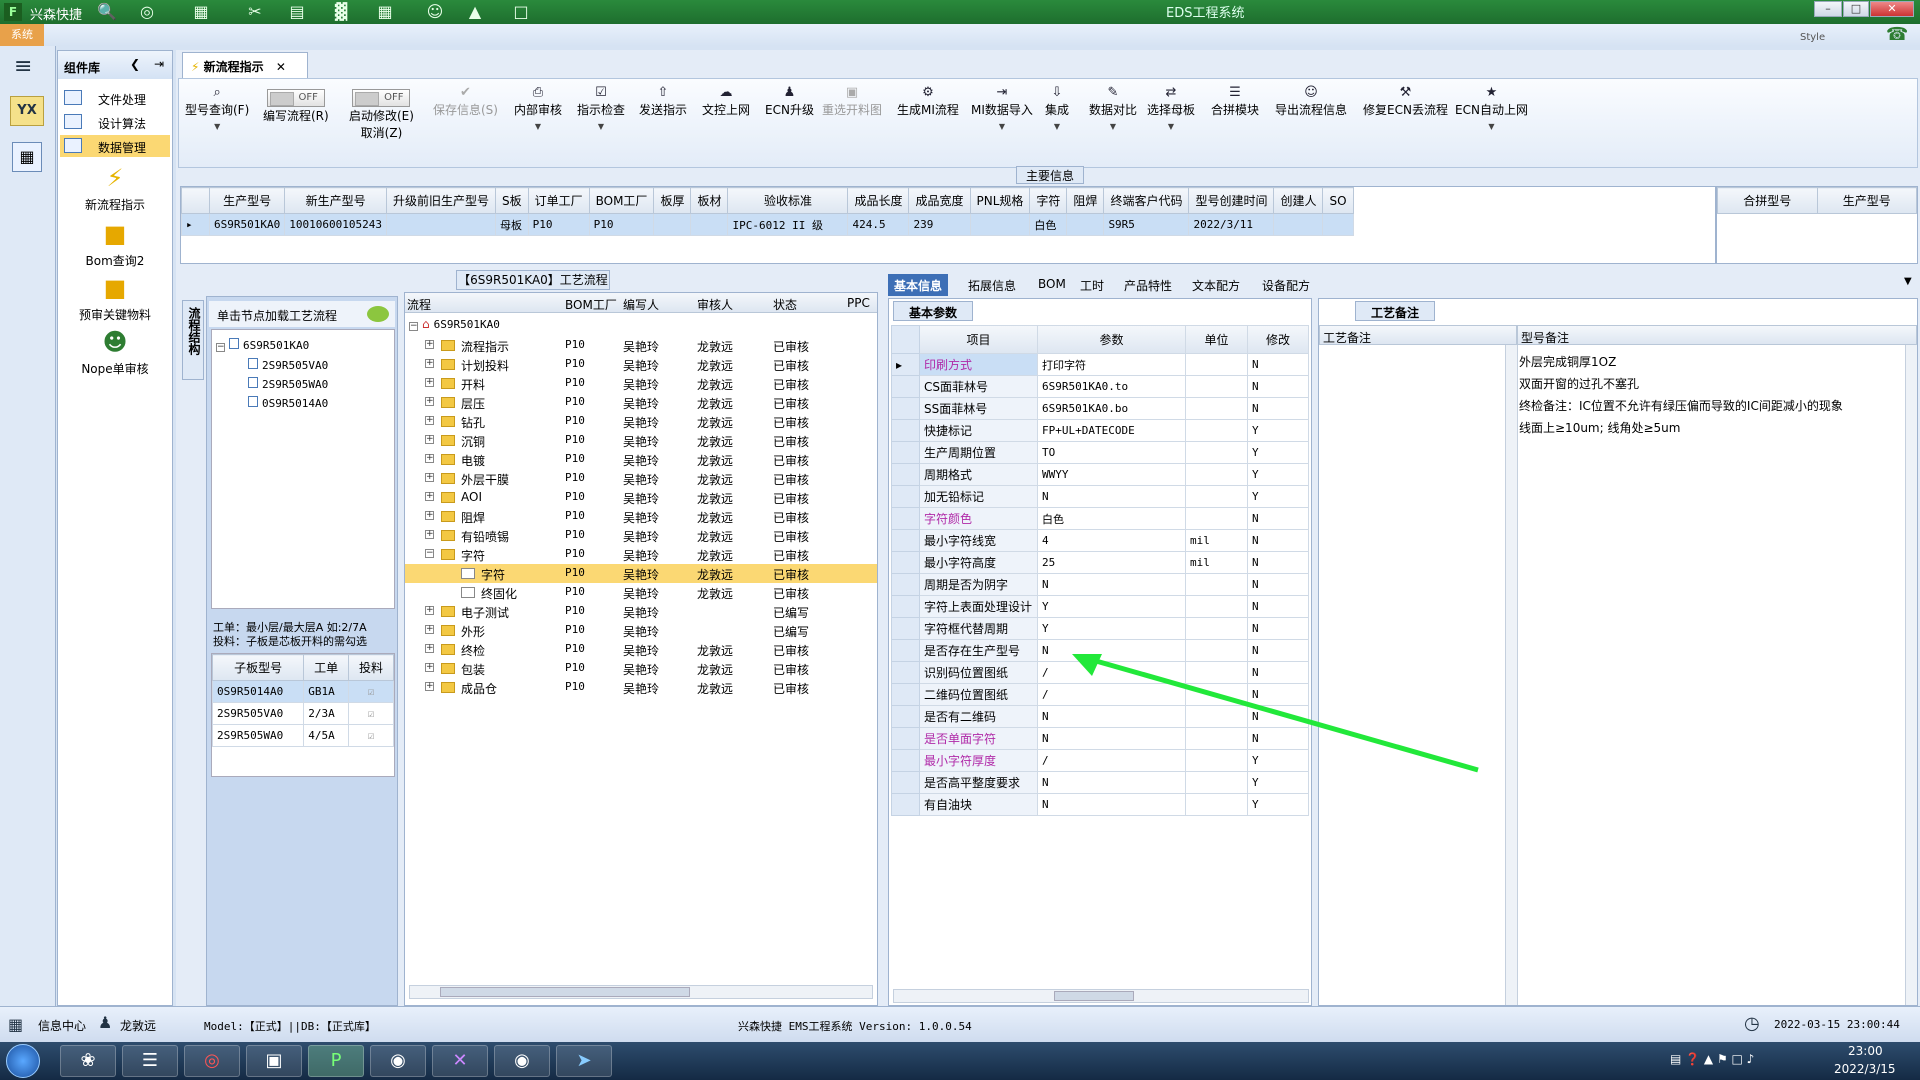 The height and width of the screenshot is (1080, 1920). Describe the element at coordinates (1111, 452) in the screenshot. I see `param-cell: TO` at that location.